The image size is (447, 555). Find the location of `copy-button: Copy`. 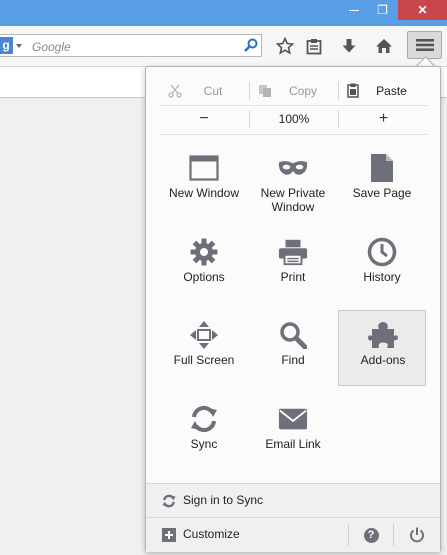

copy-button: Copy is located at coordinates (294, 91).